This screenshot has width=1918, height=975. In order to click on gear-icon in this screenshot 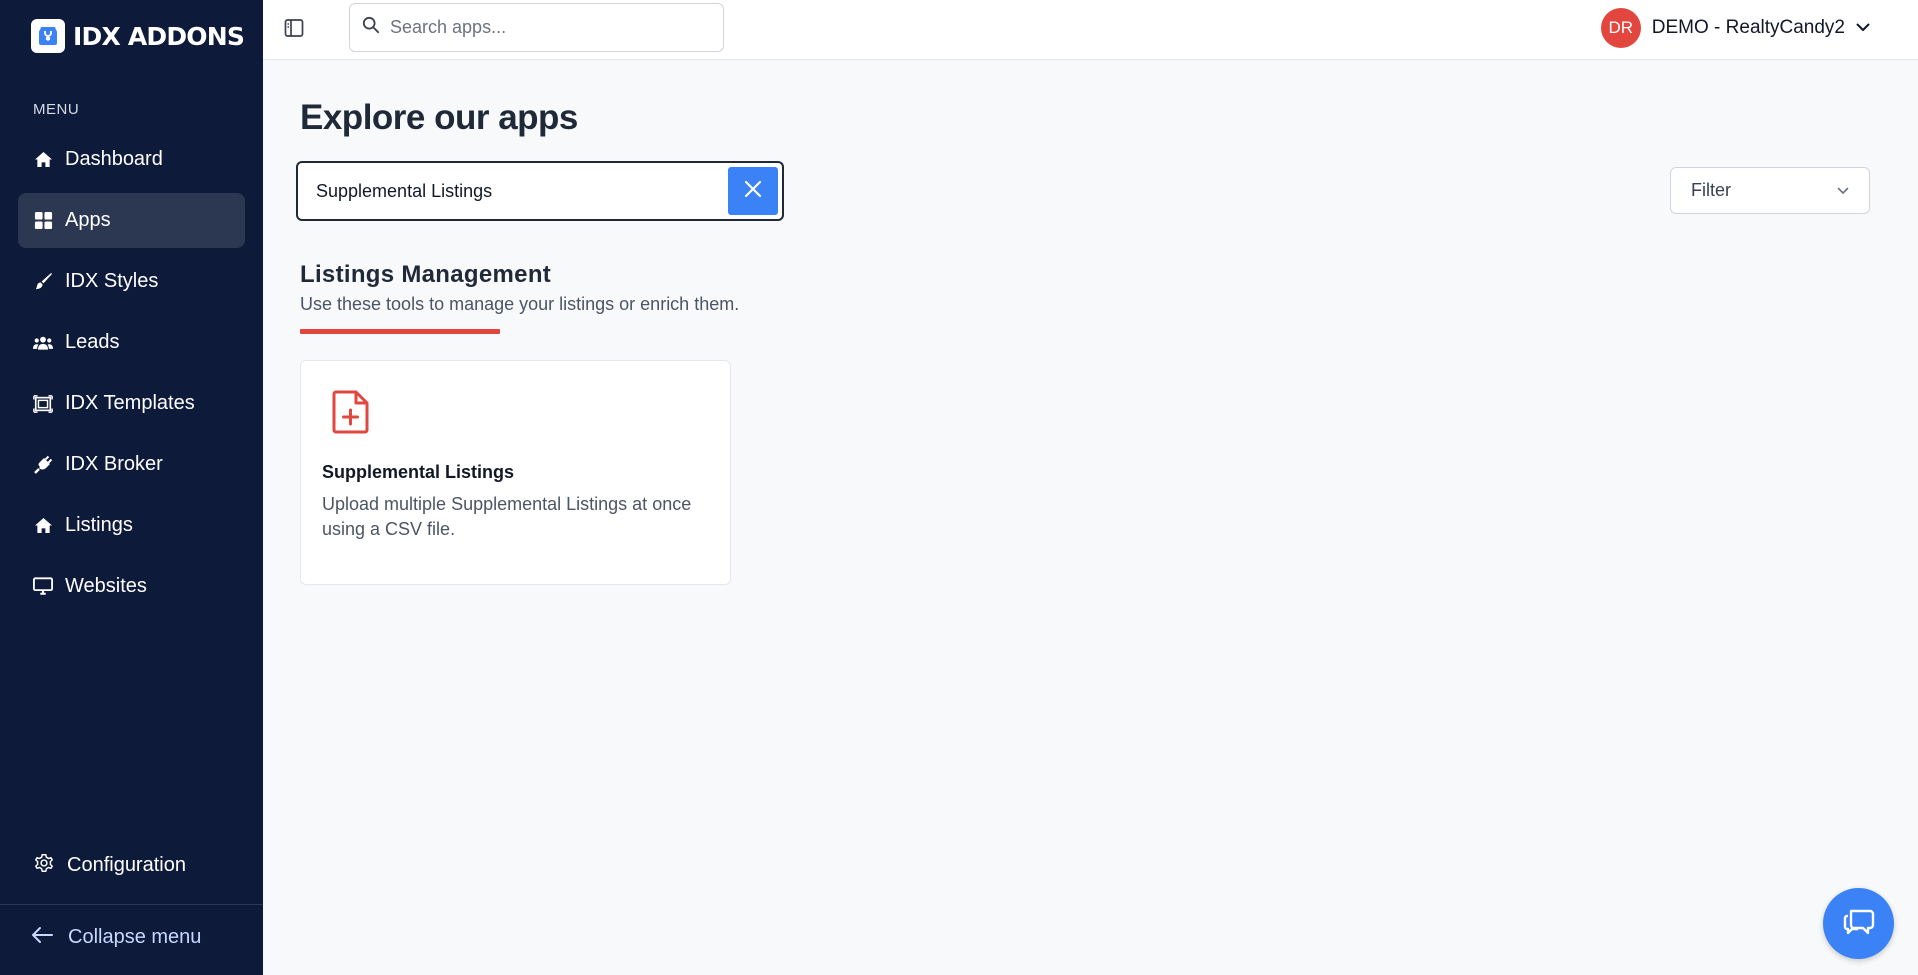, I will do `click(44, 865)`.